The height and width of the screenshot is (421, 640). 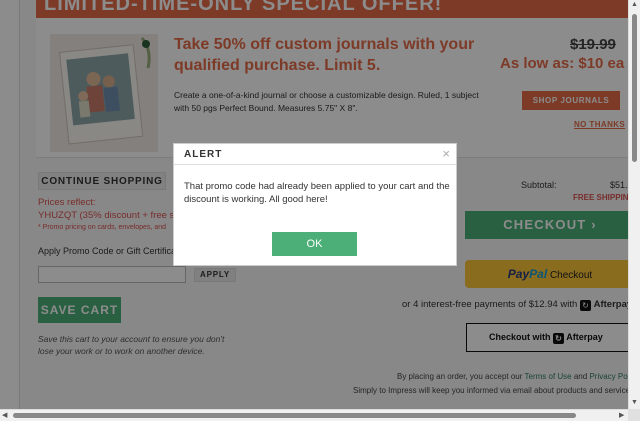 I want to click on scroll-down-icon: ▼, so click(x=634, y=402).